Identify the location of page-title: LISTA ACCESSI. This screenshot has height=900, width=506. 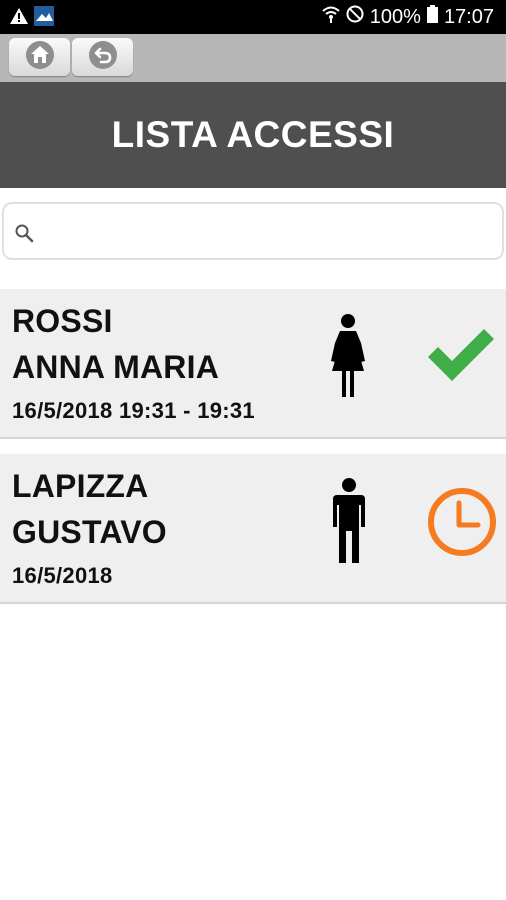
(253, 134).